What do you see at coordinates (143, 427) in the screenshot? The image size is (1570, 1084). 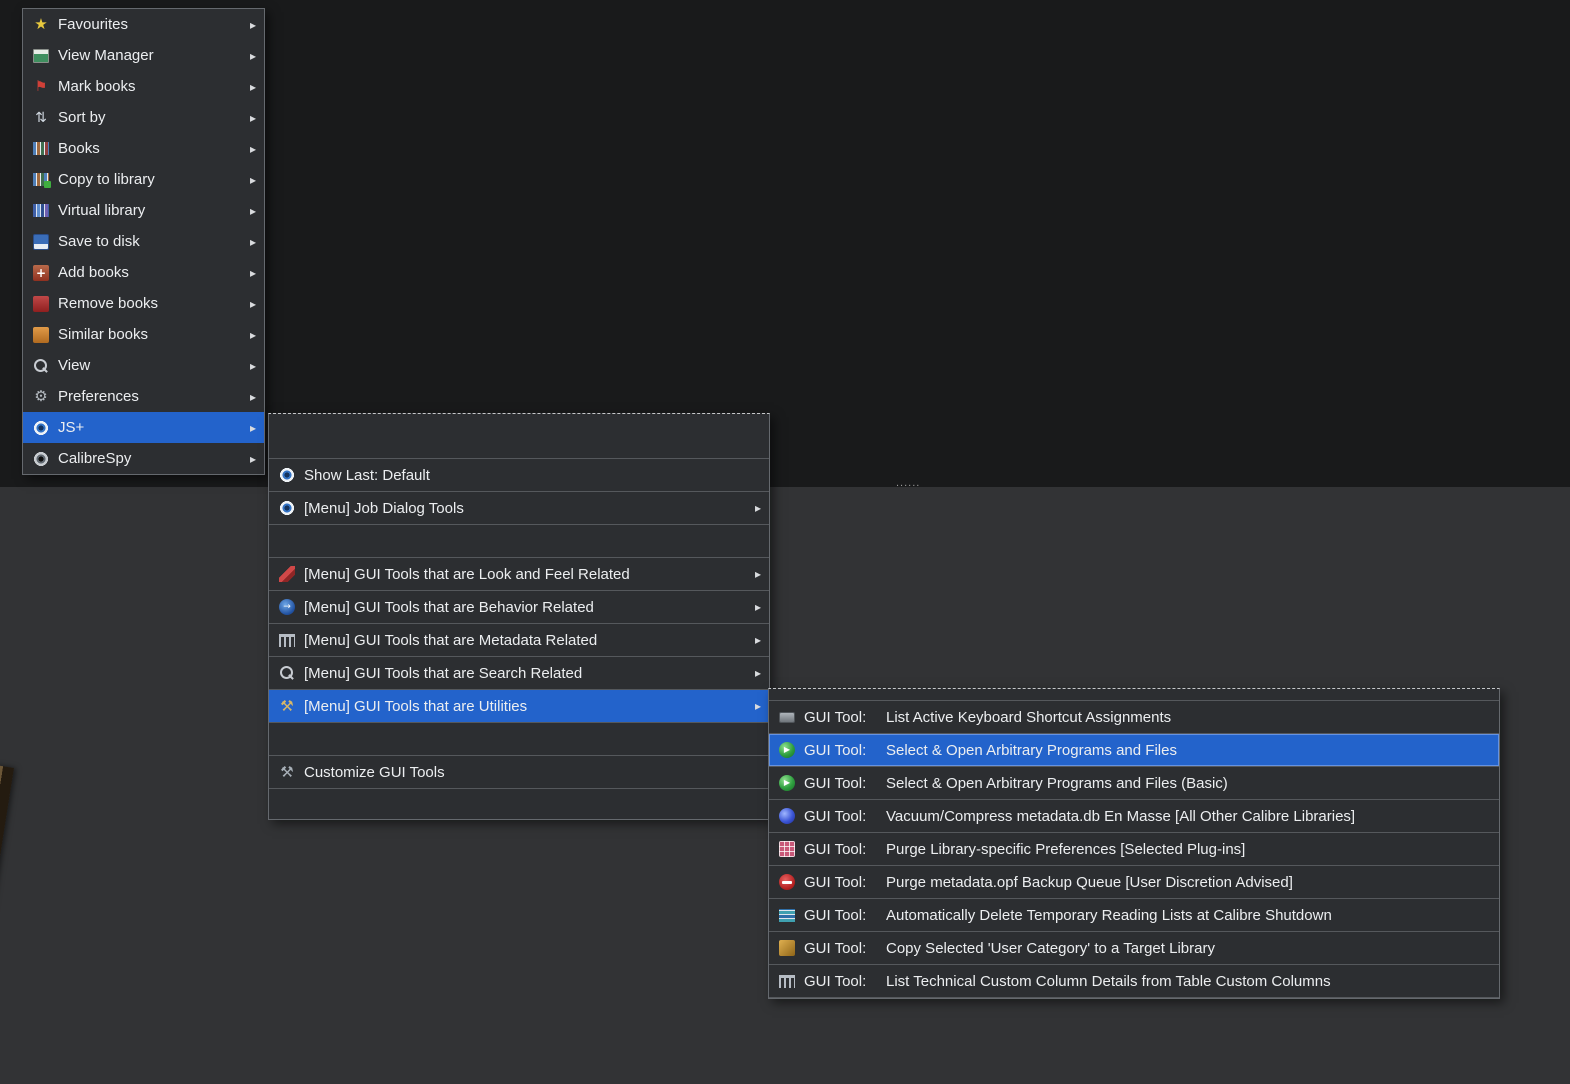 I see `menu-item-jsplus: JS+ ▸` at bounding box center [143, 427].